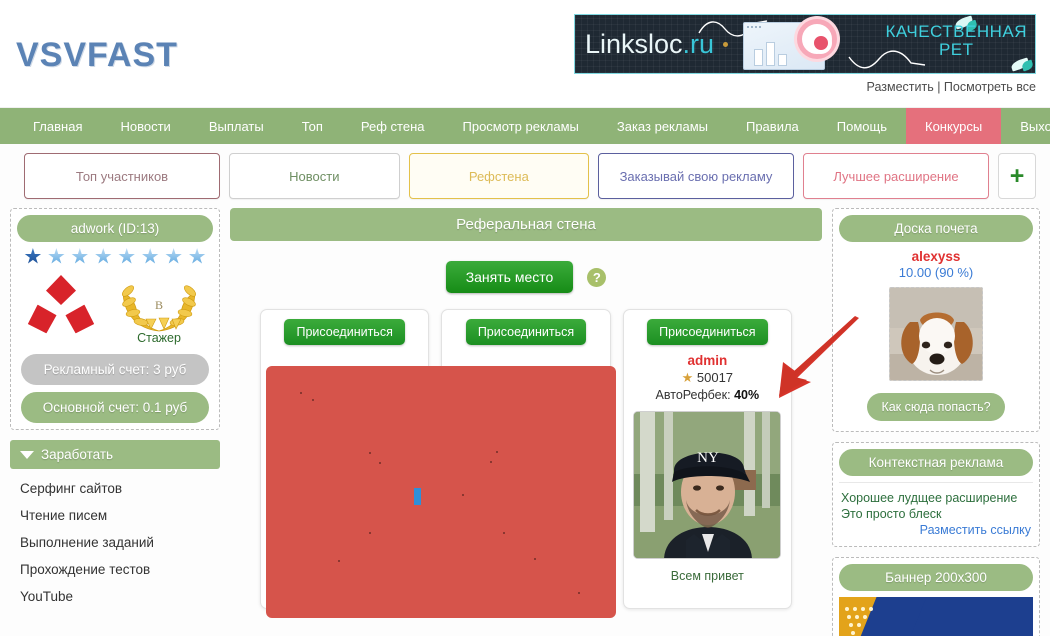 The height and width of the screenshot is (636, 1050). I want to click on honor-board-name: alexyss, so click(936, 256).